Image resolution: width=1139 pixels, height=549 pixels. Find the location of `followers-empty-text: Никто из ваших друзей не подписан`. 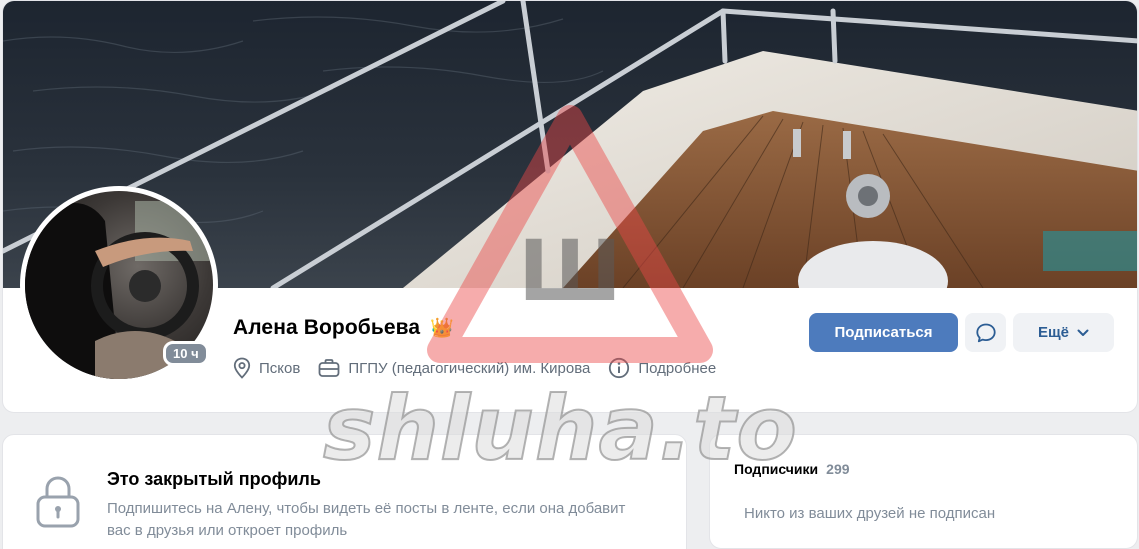

followers-empty-text: Никто из ваших друзей не подписан is located at coordinates (870, 513).